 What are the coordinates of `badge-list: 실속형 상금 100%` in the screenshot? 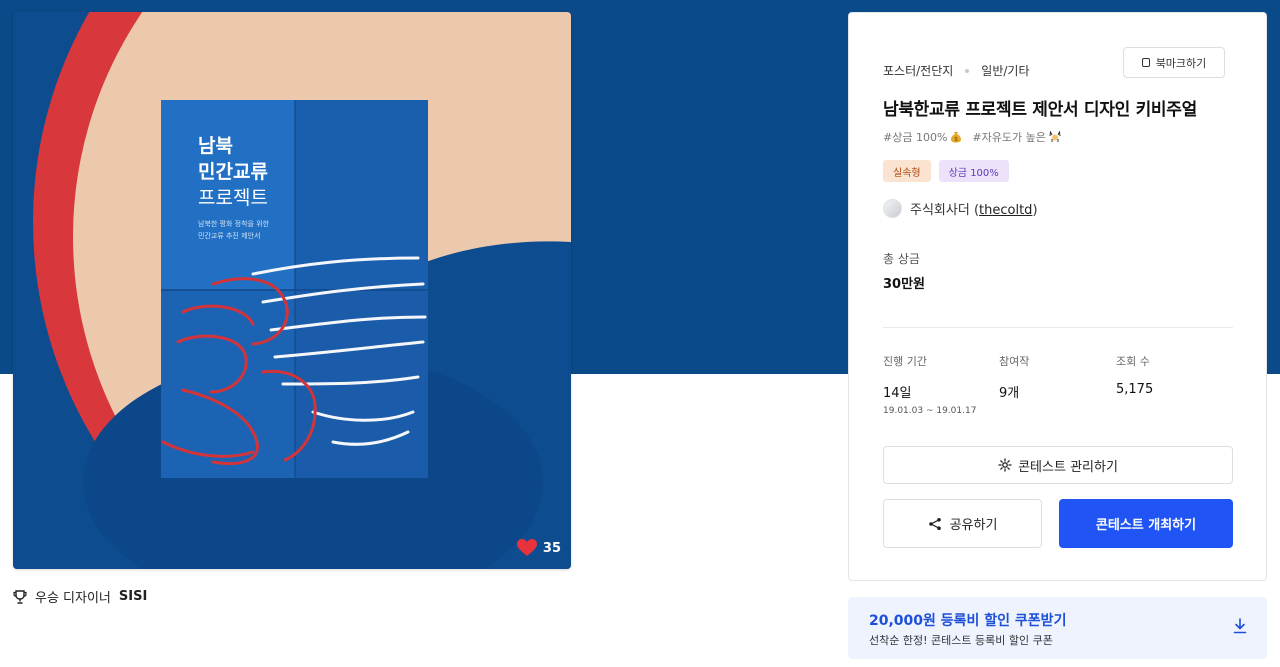 It's located at (946, 171).